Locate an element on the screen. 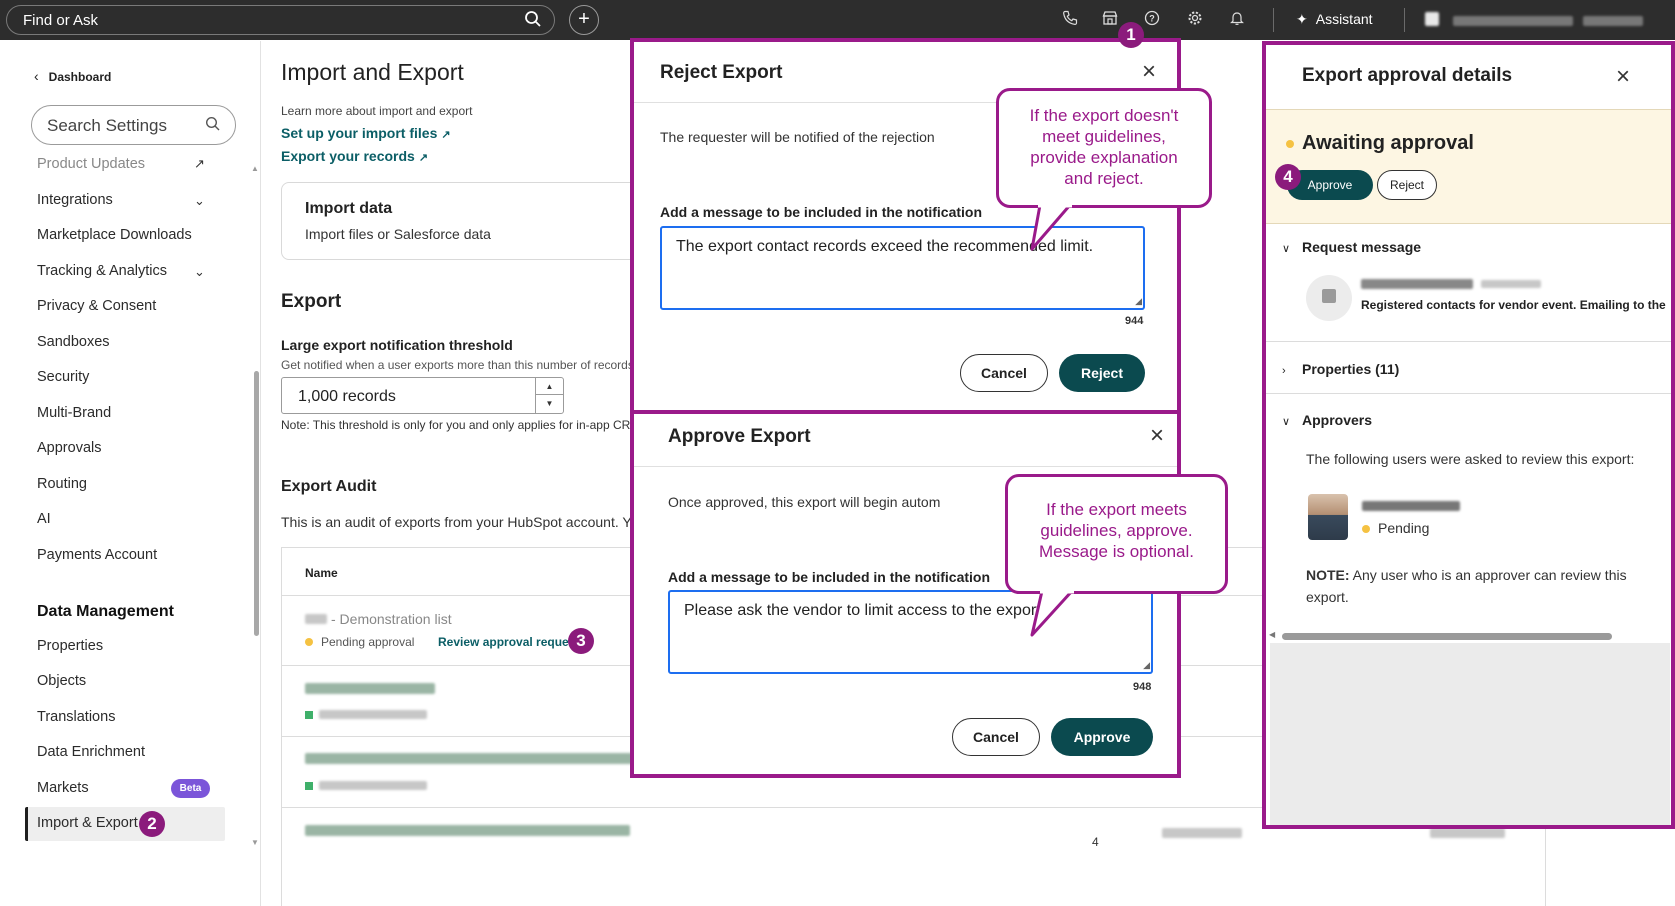 This screenshot has width=1675, height=906. scroll-left-arrow: ◀ is located at coordinates (1272, 634).